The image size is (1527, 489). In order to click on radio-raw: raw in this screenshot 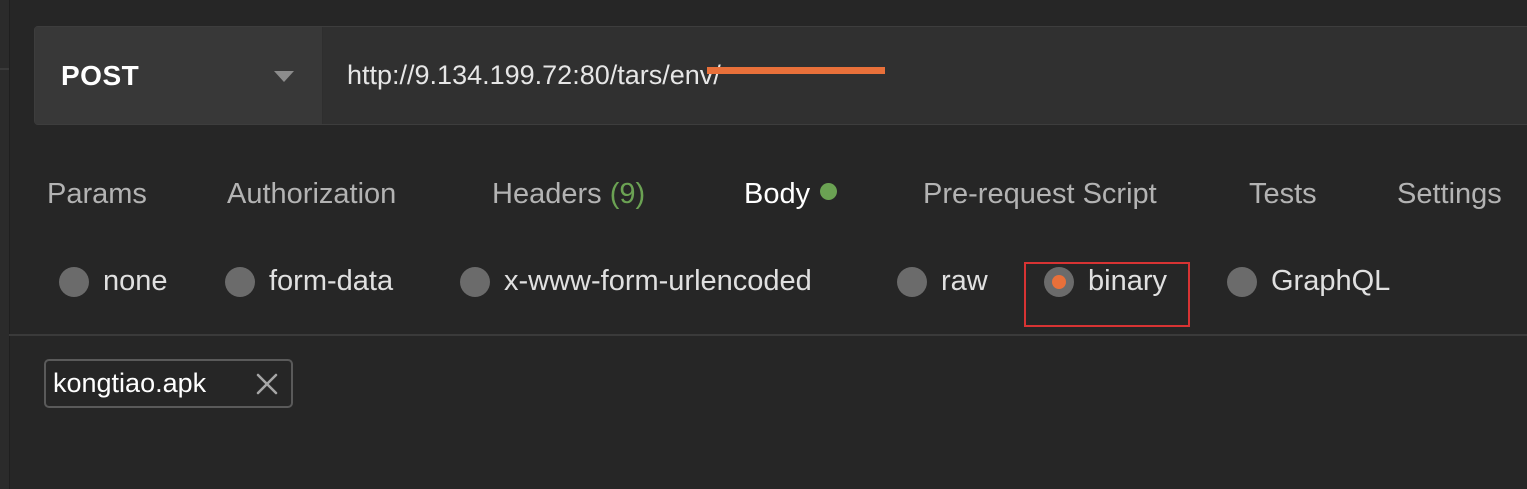, I will do `click(942, 281)`.